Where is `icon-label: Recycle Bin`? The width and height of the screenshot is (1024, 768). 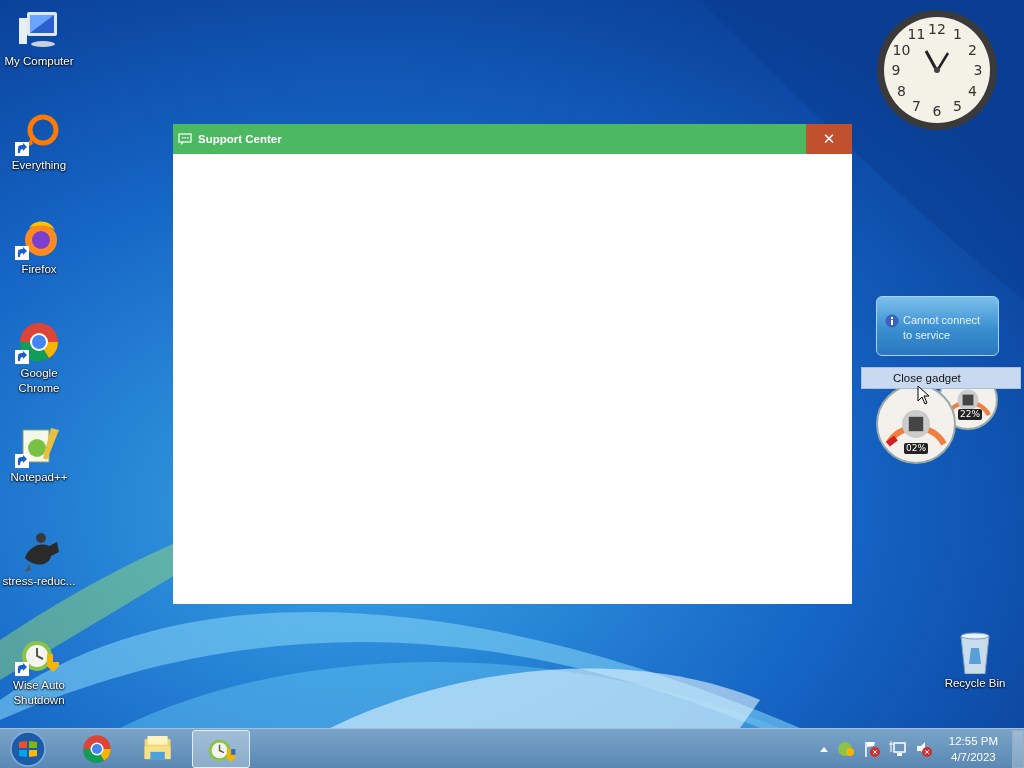 icon-label: Recycle Bin is located at coordinates (975, 683).